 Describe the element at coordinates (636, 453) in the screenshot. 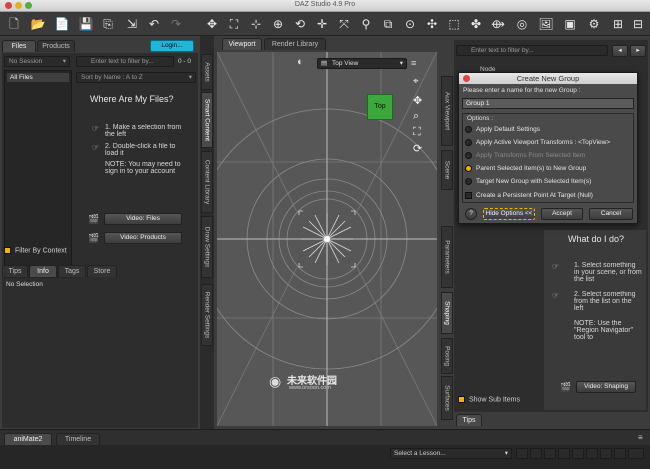

I see `lesson-next` at that location.